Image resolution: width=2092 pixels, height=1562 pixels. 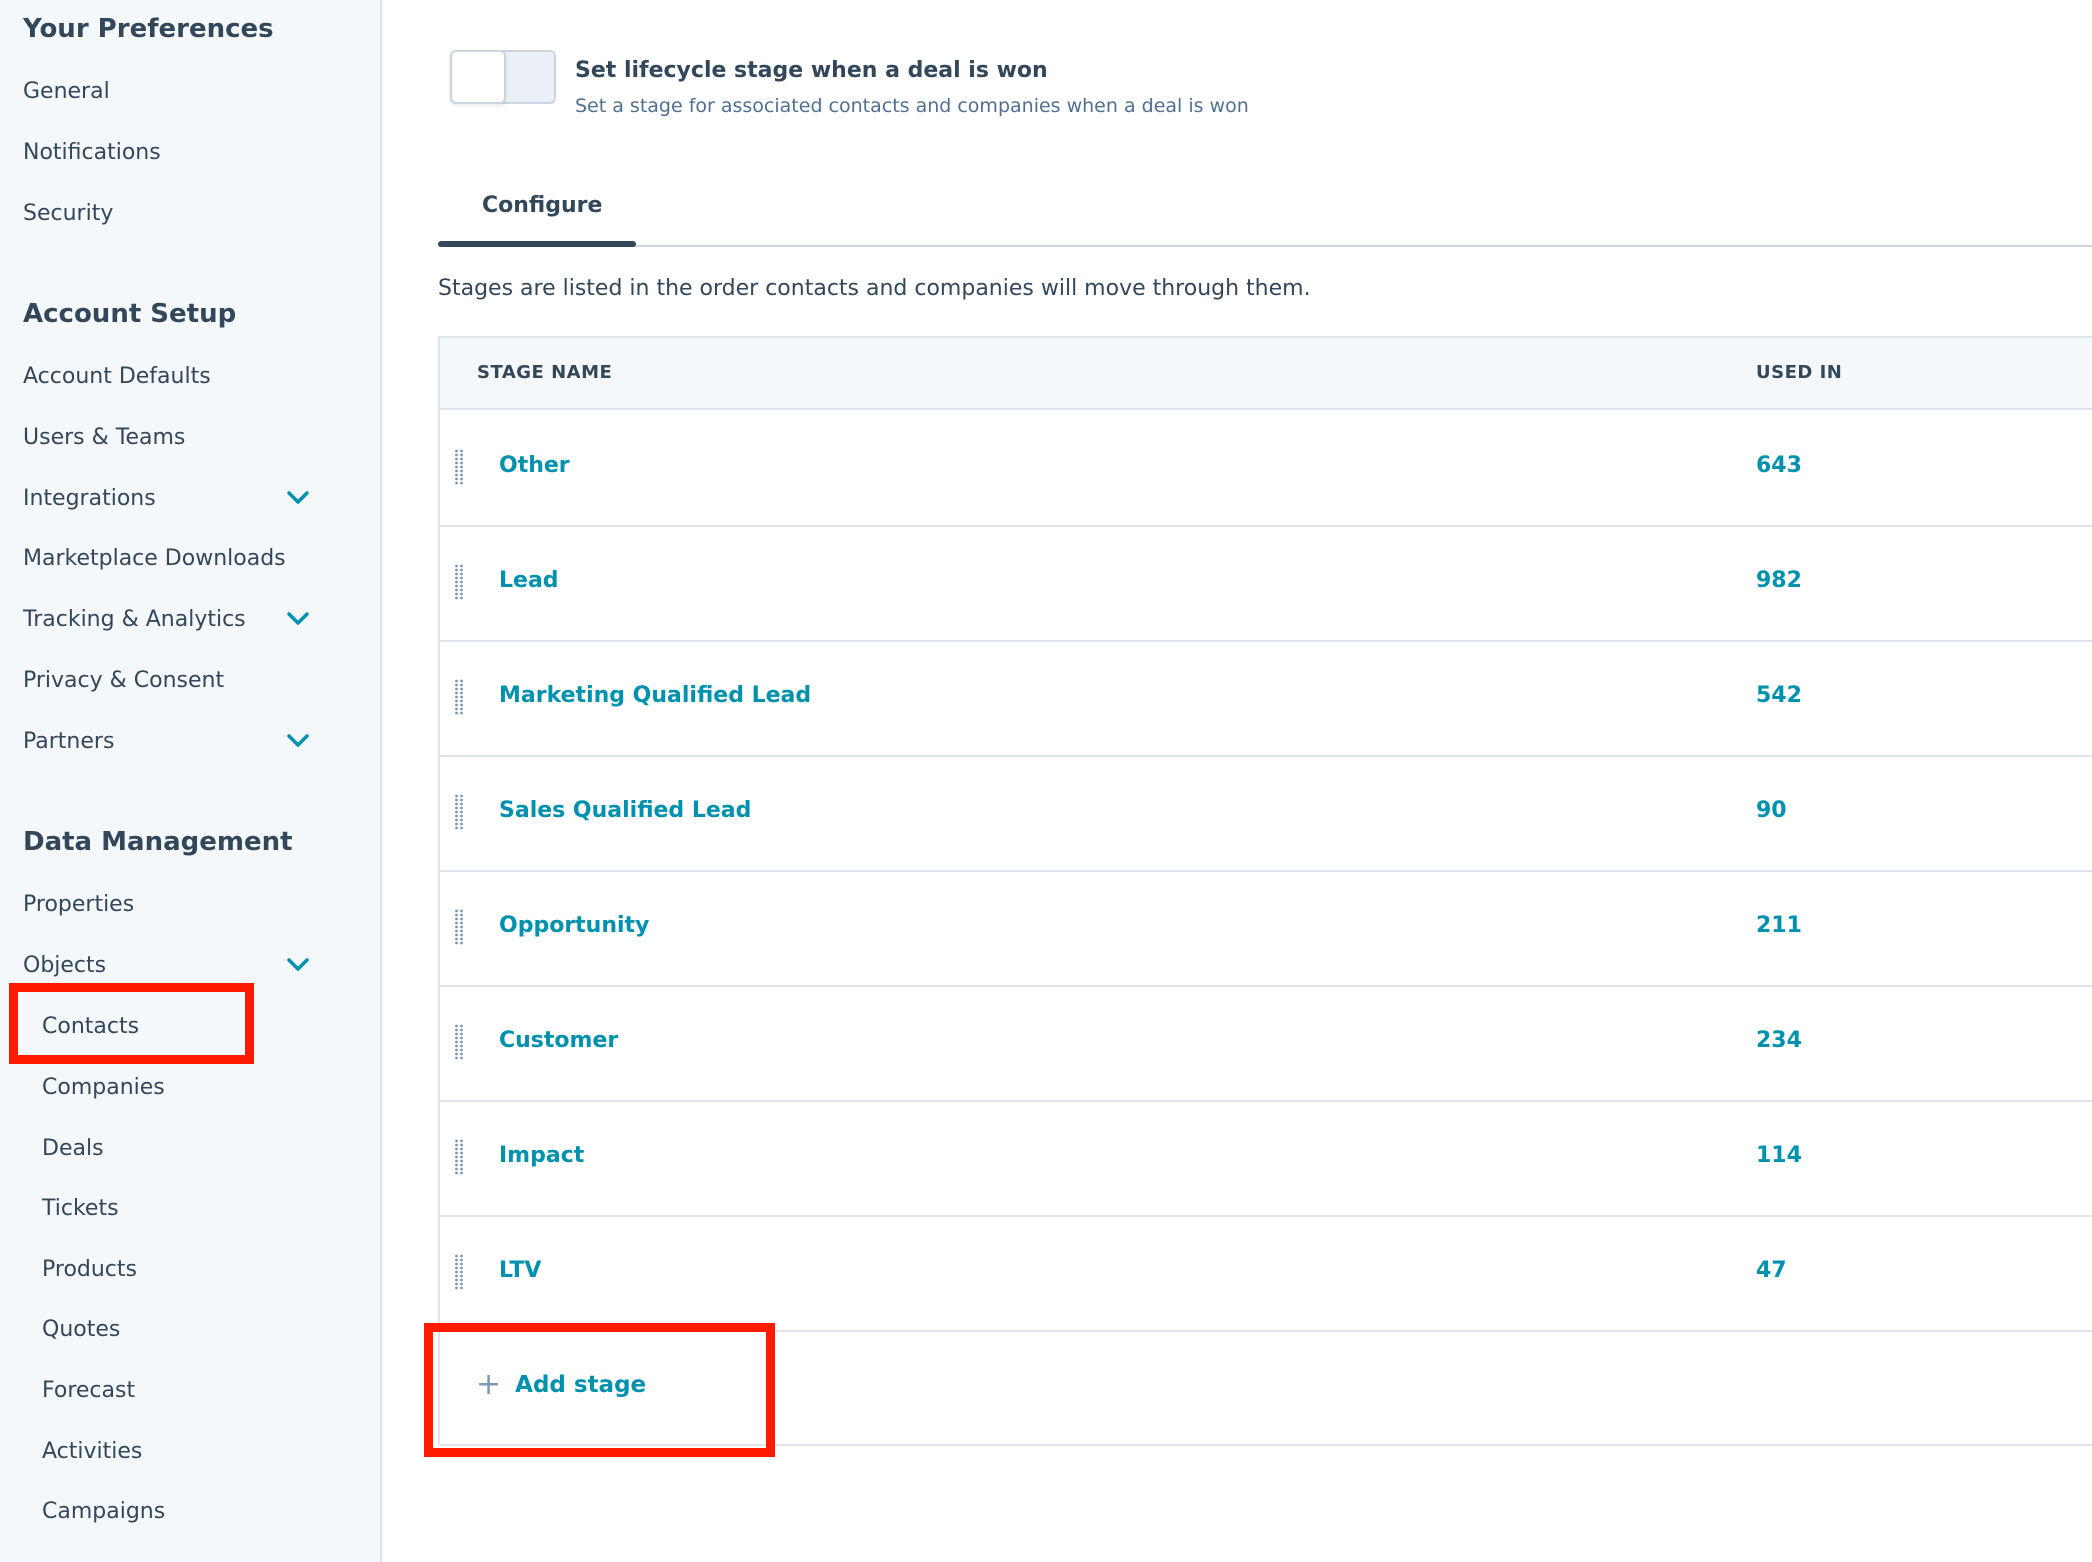 What do you see at coordinates (529, 580) in the screenshot?
I see `stage-name-link: Lead` at bounding box center [529, 580].